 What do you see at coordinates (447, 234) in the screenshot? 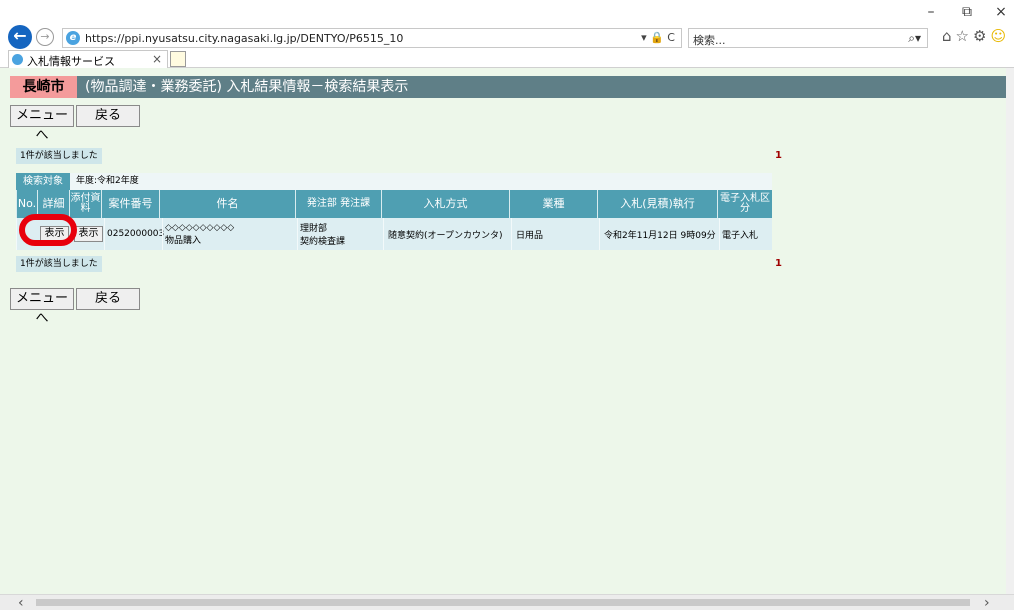
I see `cell-method: 随意契約(オープンカウンタ)` at bounding box center [447, 234].